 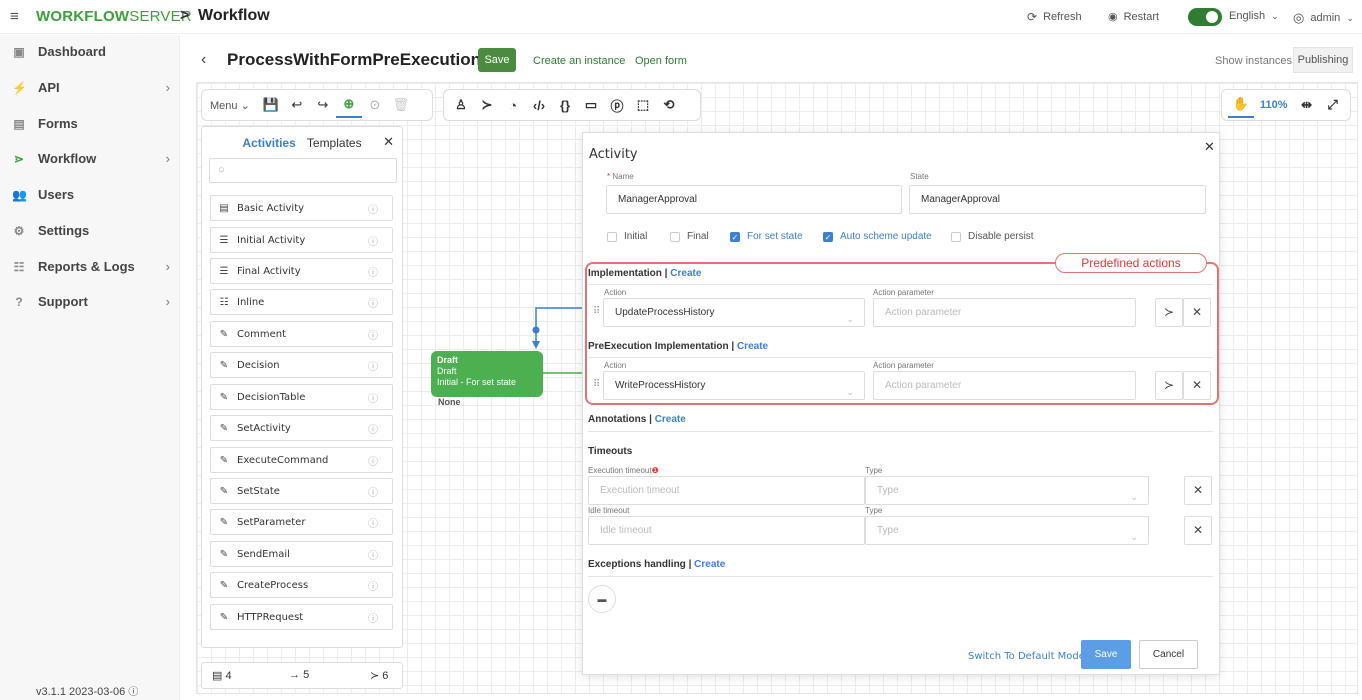 What do you see at coordinates (678, 346) in the screenshot?
I see `preexecution-section: PreExecution Implementation | Create` at bounding box center [678, 346].